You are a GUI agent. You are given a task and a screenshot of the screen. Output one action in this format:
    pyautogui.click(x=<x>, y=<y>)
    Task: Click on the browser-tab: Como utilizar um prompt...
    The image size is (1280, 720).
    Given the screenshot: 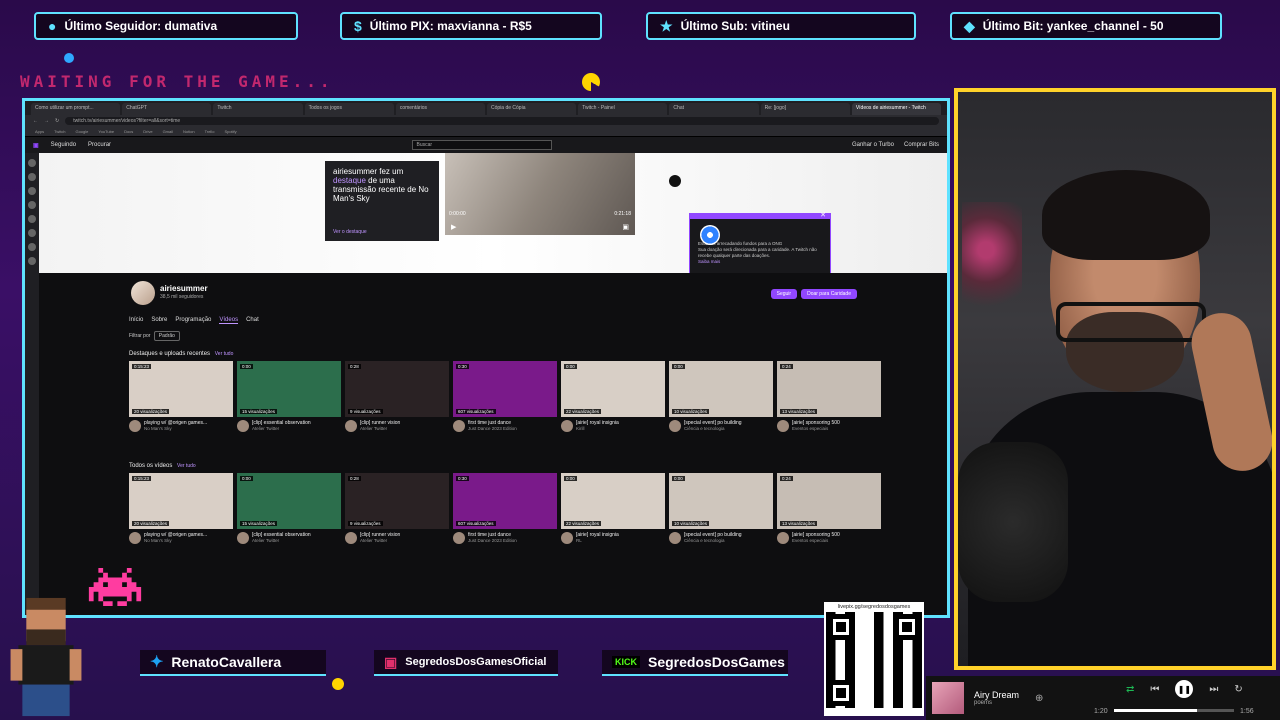 What is the action you would take?
    pyautogui.click(x=76, y=109)
    